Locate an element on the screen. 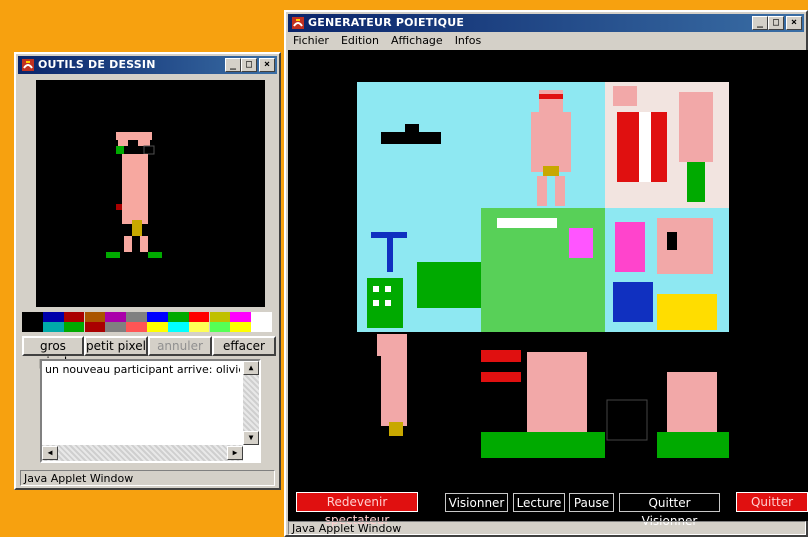  tile-boat is located at coordinates (411, 138).